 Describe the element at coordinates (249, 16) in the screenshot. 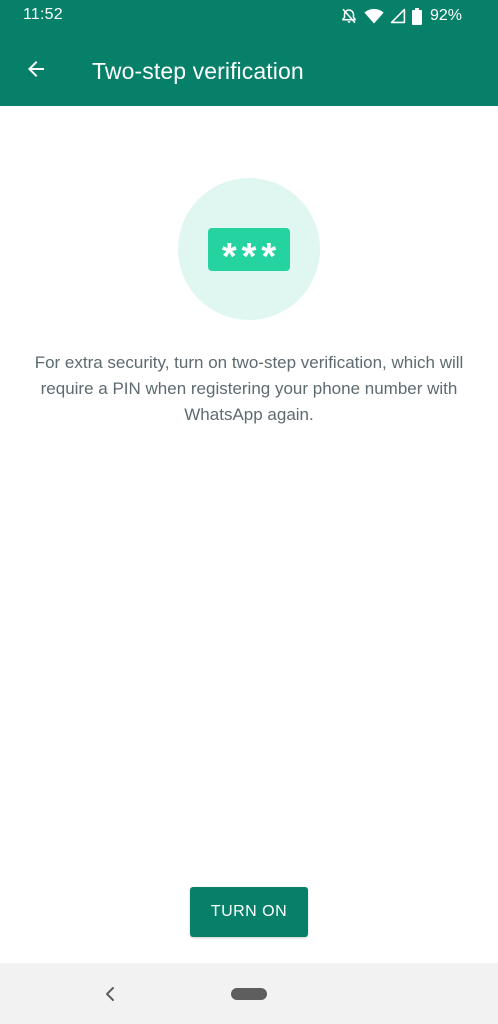

I see `status-bar: 11:52 92%` at that location.